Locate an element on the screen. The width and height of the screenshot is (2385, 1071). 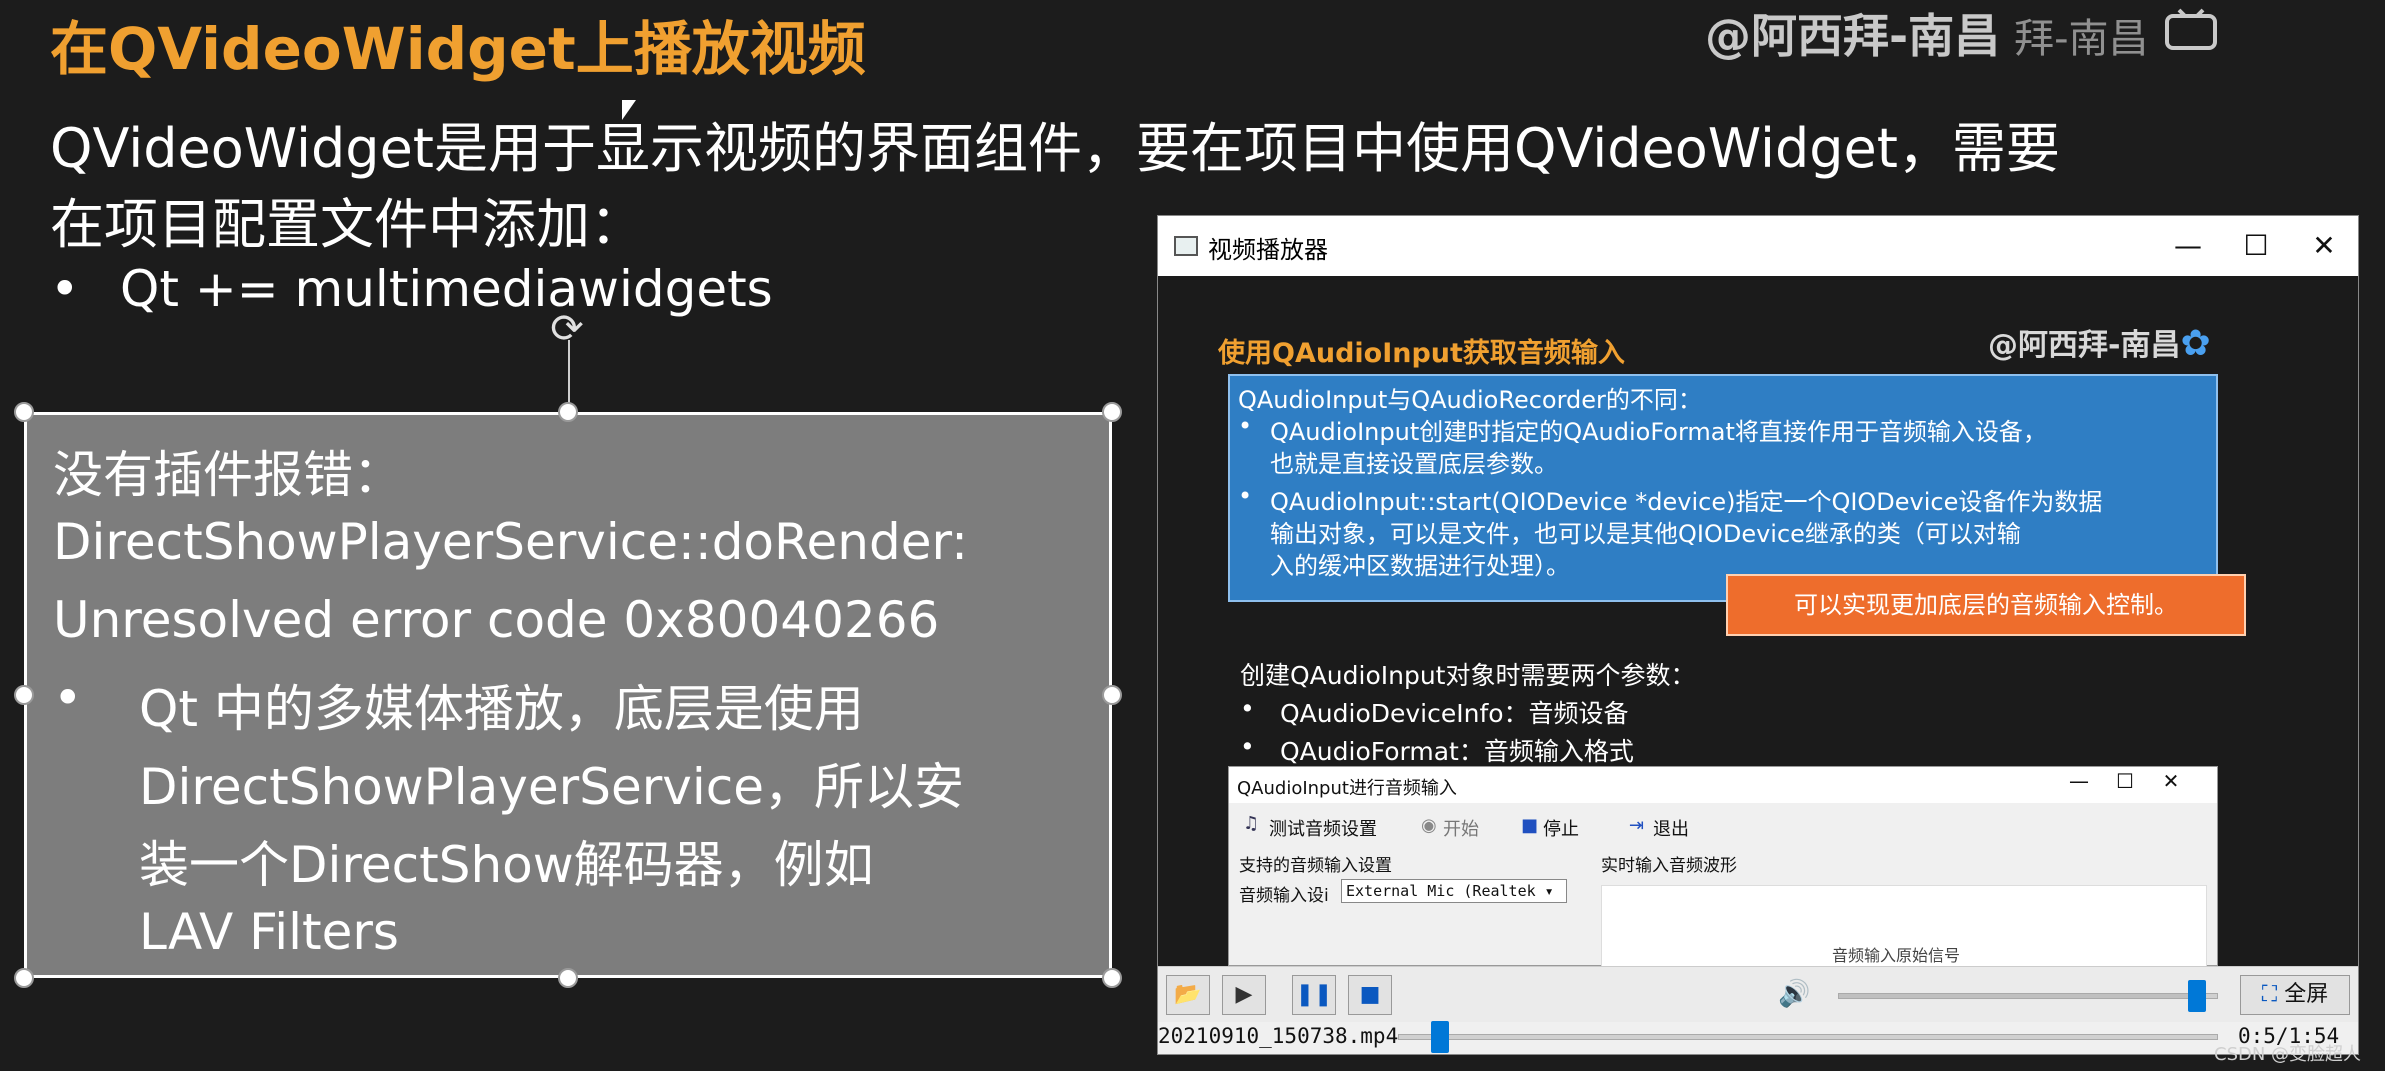
resize-handle-w is located at coordinates (24, 695).